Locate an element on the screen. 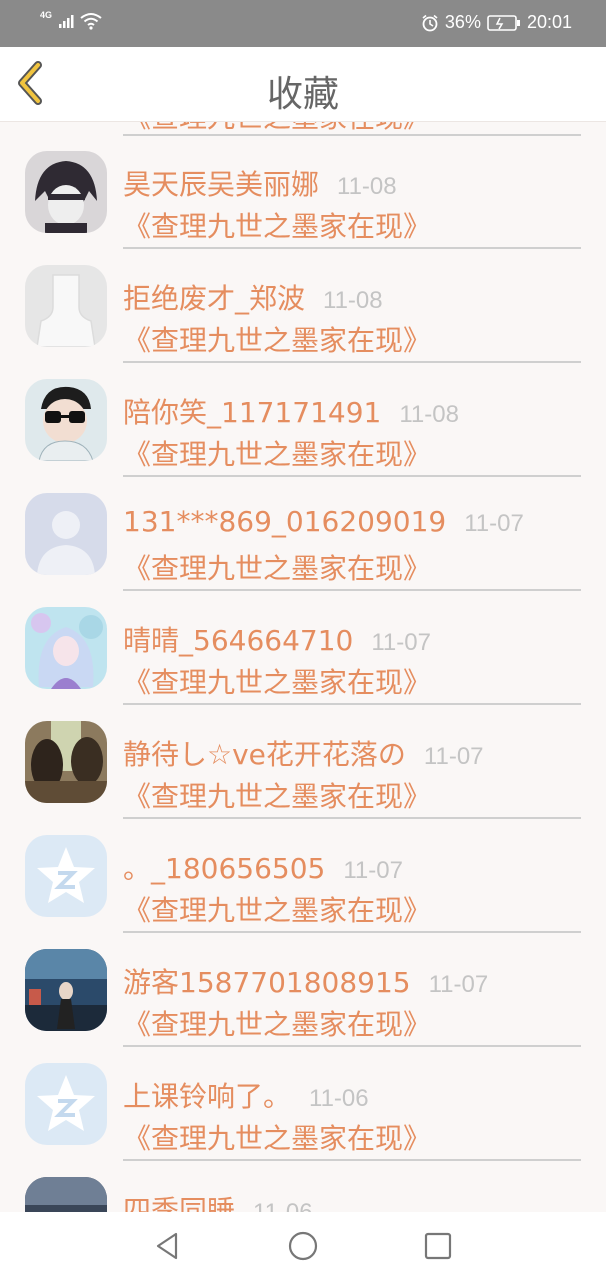 The image size is (606, 1280). list-item: 静待し☆ve花开花落の 11-07 《查理九世之墨家在现》 is located at coordinates (303, 762).